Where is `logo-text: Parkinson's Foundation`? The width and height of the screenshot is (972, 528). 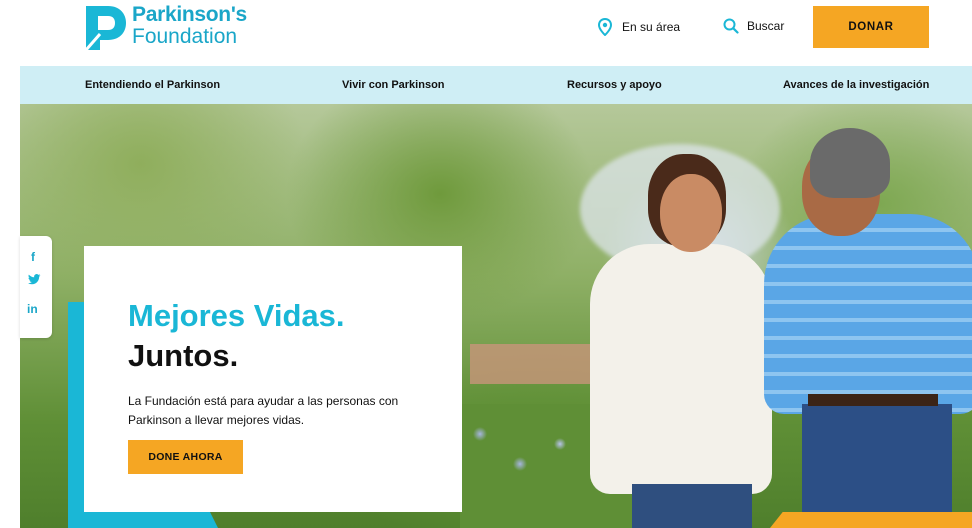 logo-text: Parkinson's Foundation is located at coordinates (189, 25).